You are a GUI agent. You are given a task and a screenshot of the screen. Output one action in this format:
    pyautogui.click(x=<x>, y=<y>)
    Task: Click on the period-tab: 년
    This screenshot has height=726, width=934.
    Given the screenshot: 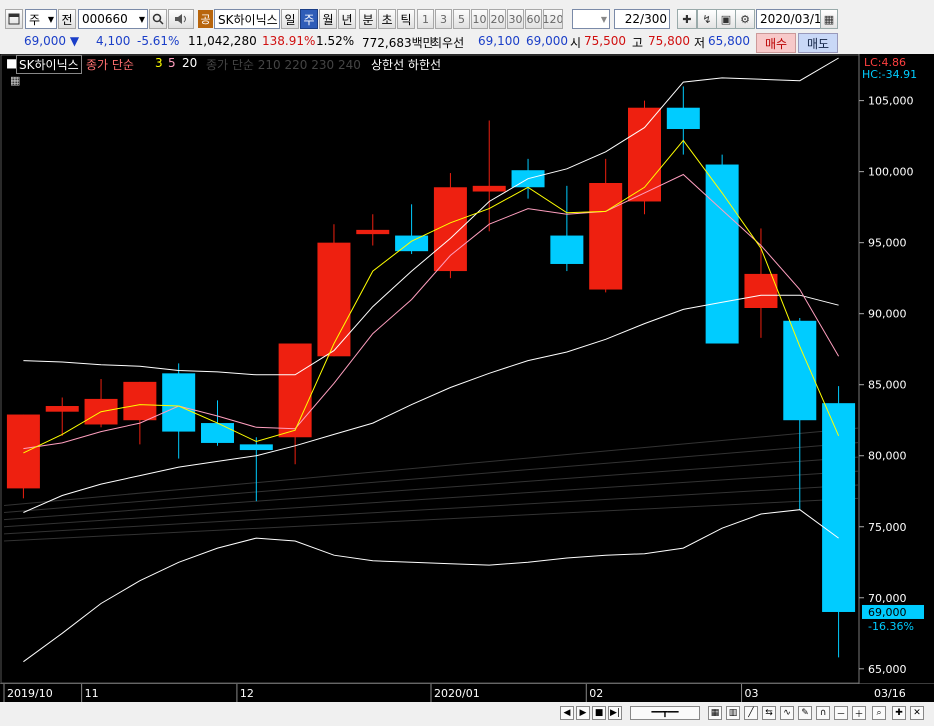 What is the action you would take?
    pyautogui.click(x=347, y=19)
    